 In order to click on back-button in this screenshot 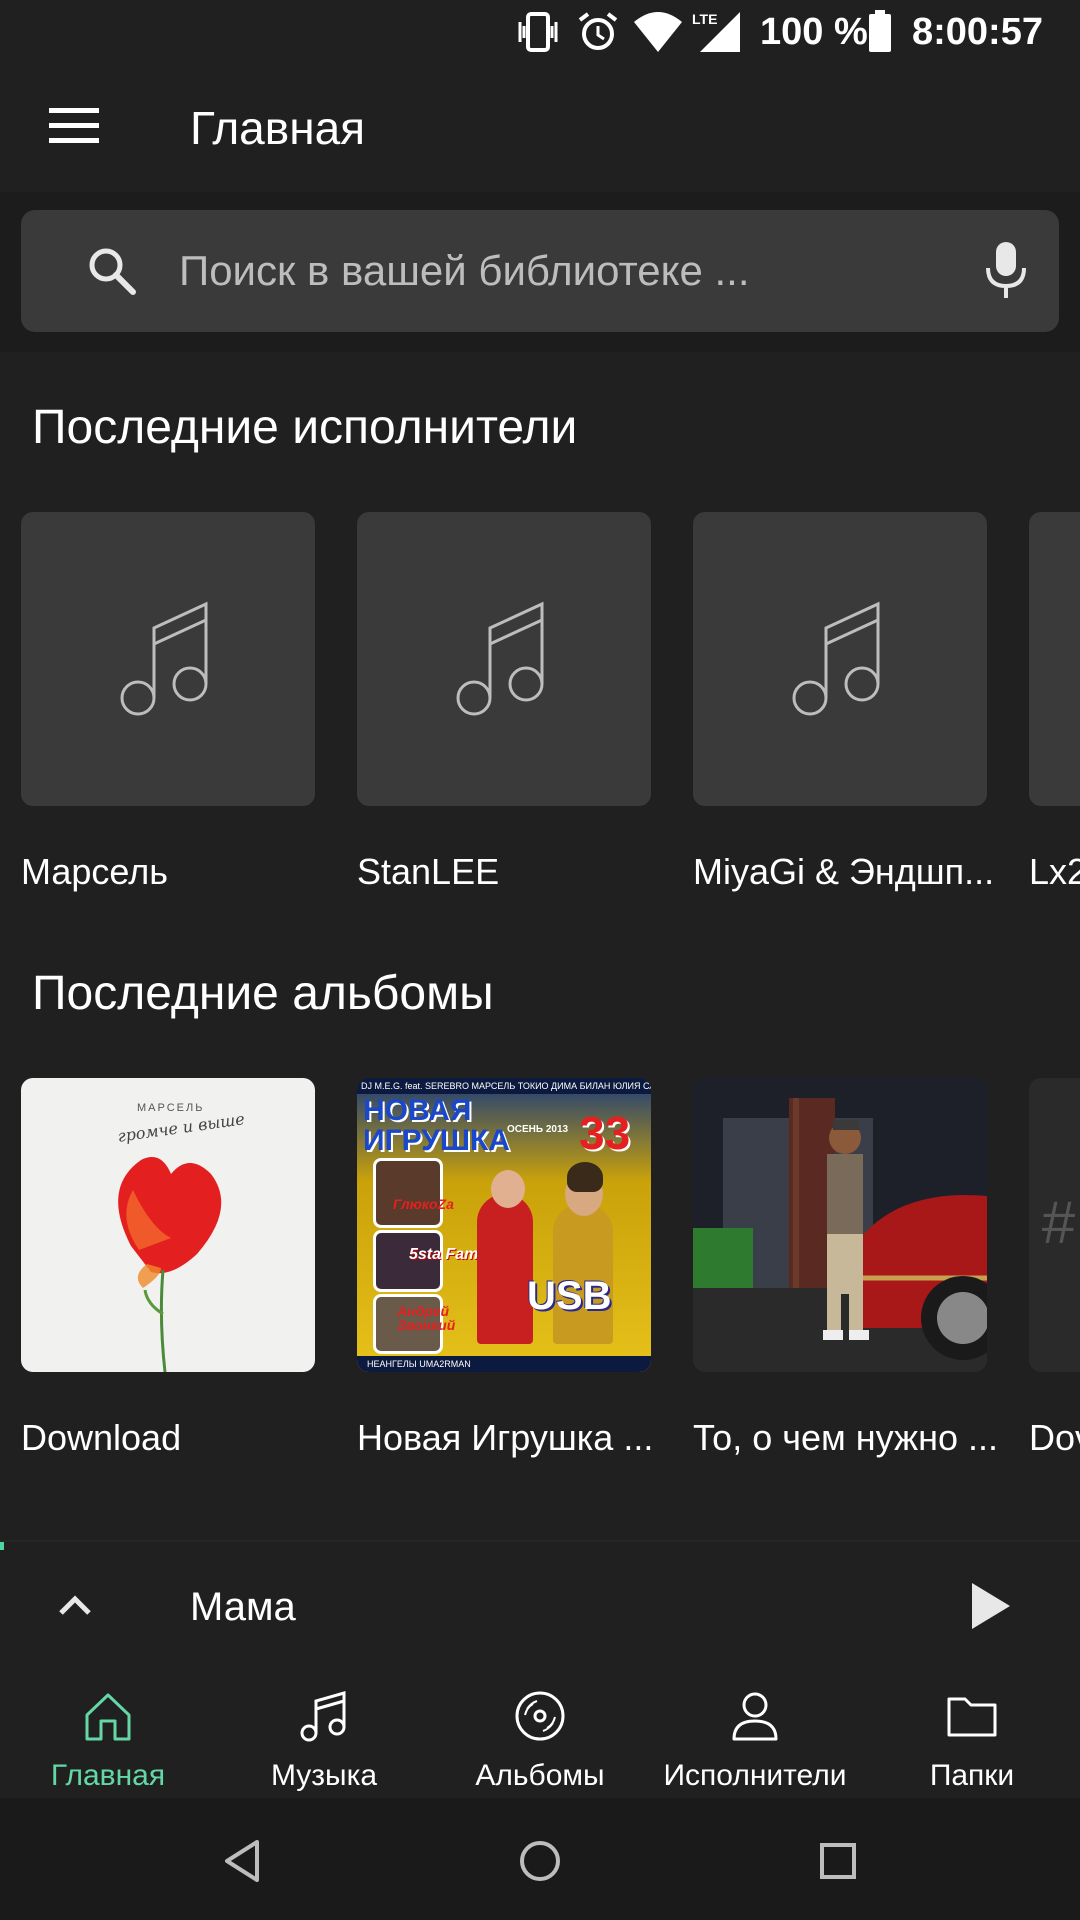, I will do `click(241, 1863)`.